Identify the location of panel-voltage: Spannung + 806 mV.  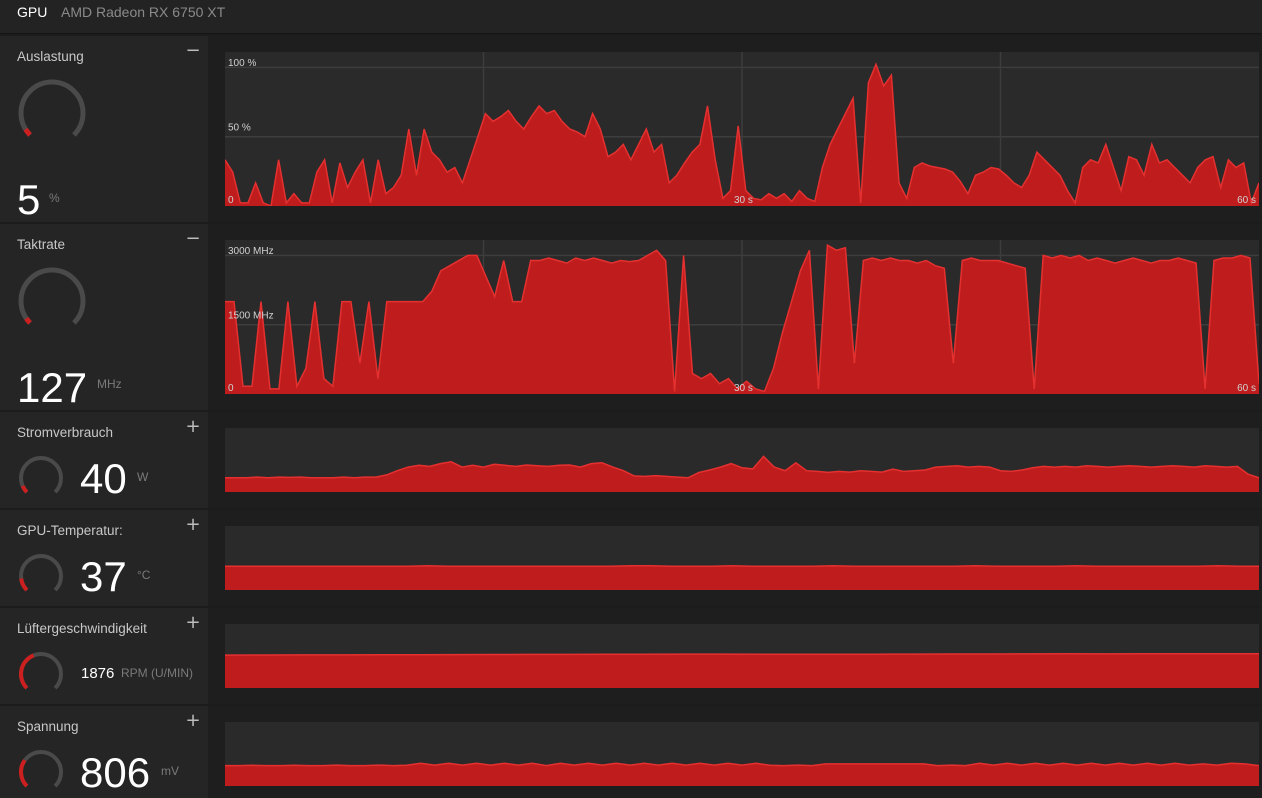
(631, 752).